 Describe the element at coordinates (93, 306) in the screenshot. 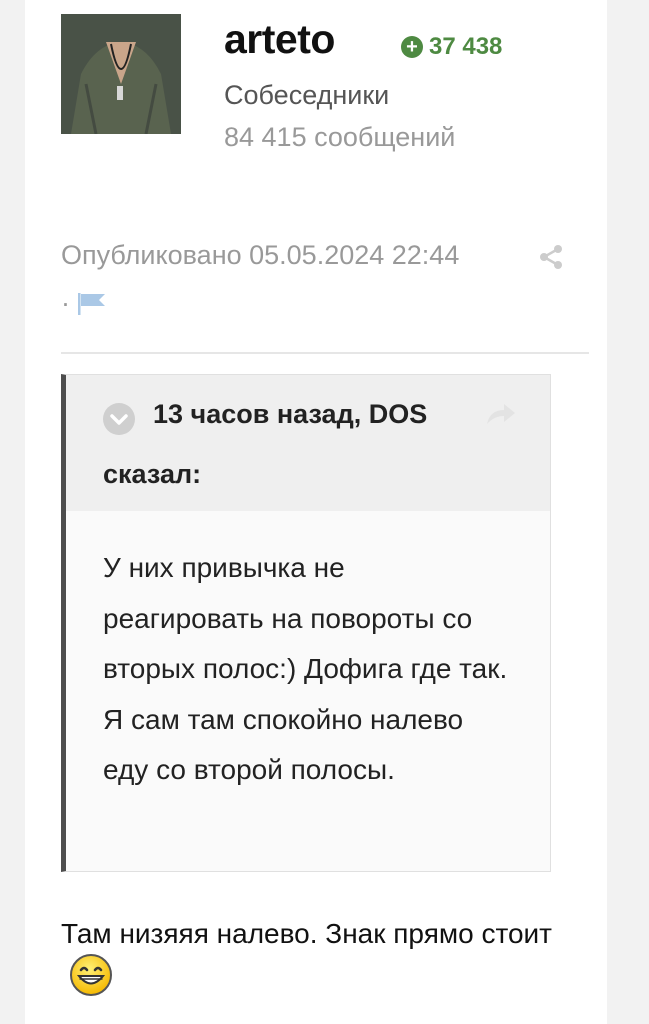

I see `flag-icon` at that location.